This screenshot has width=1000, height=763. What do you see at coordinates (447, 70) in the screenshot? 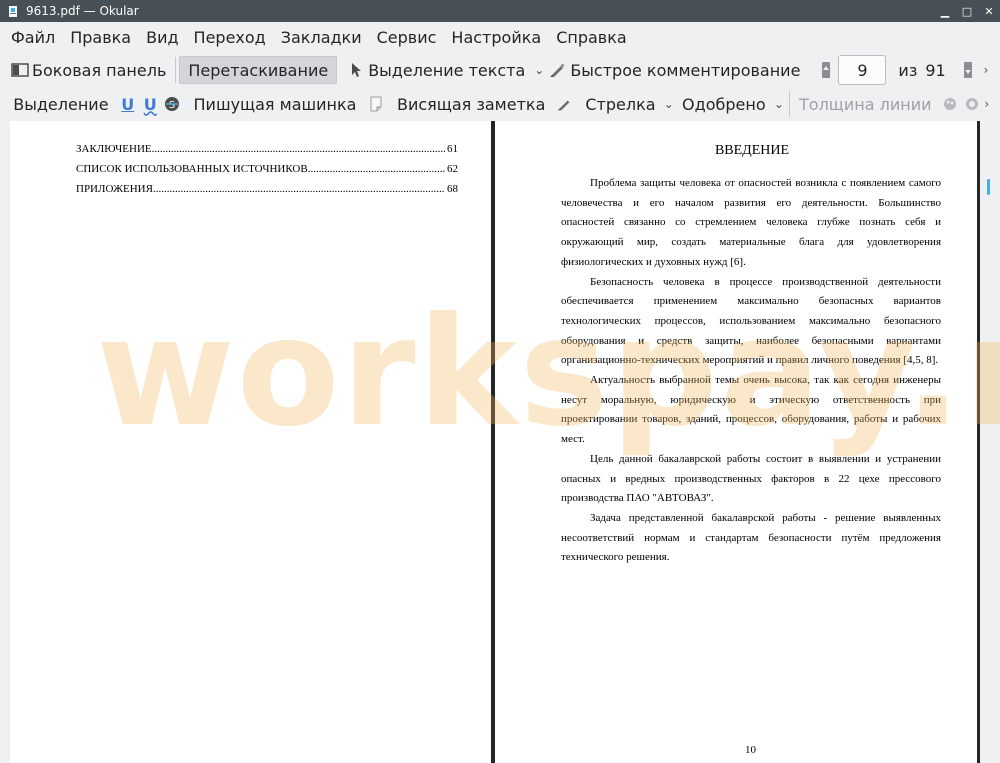
I see `text-select-label: Выделение текста` at bounding box center [447, 70].